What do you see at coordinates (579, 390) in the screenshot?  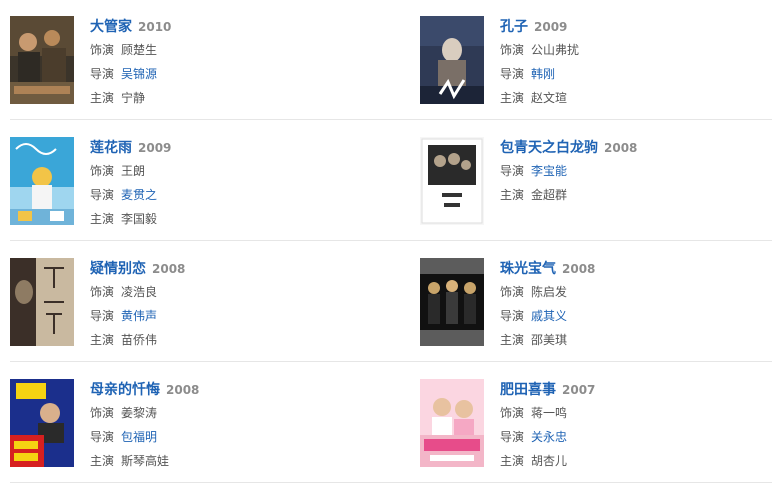 I see `film-year: 2007` at bounding box center [579, 390].